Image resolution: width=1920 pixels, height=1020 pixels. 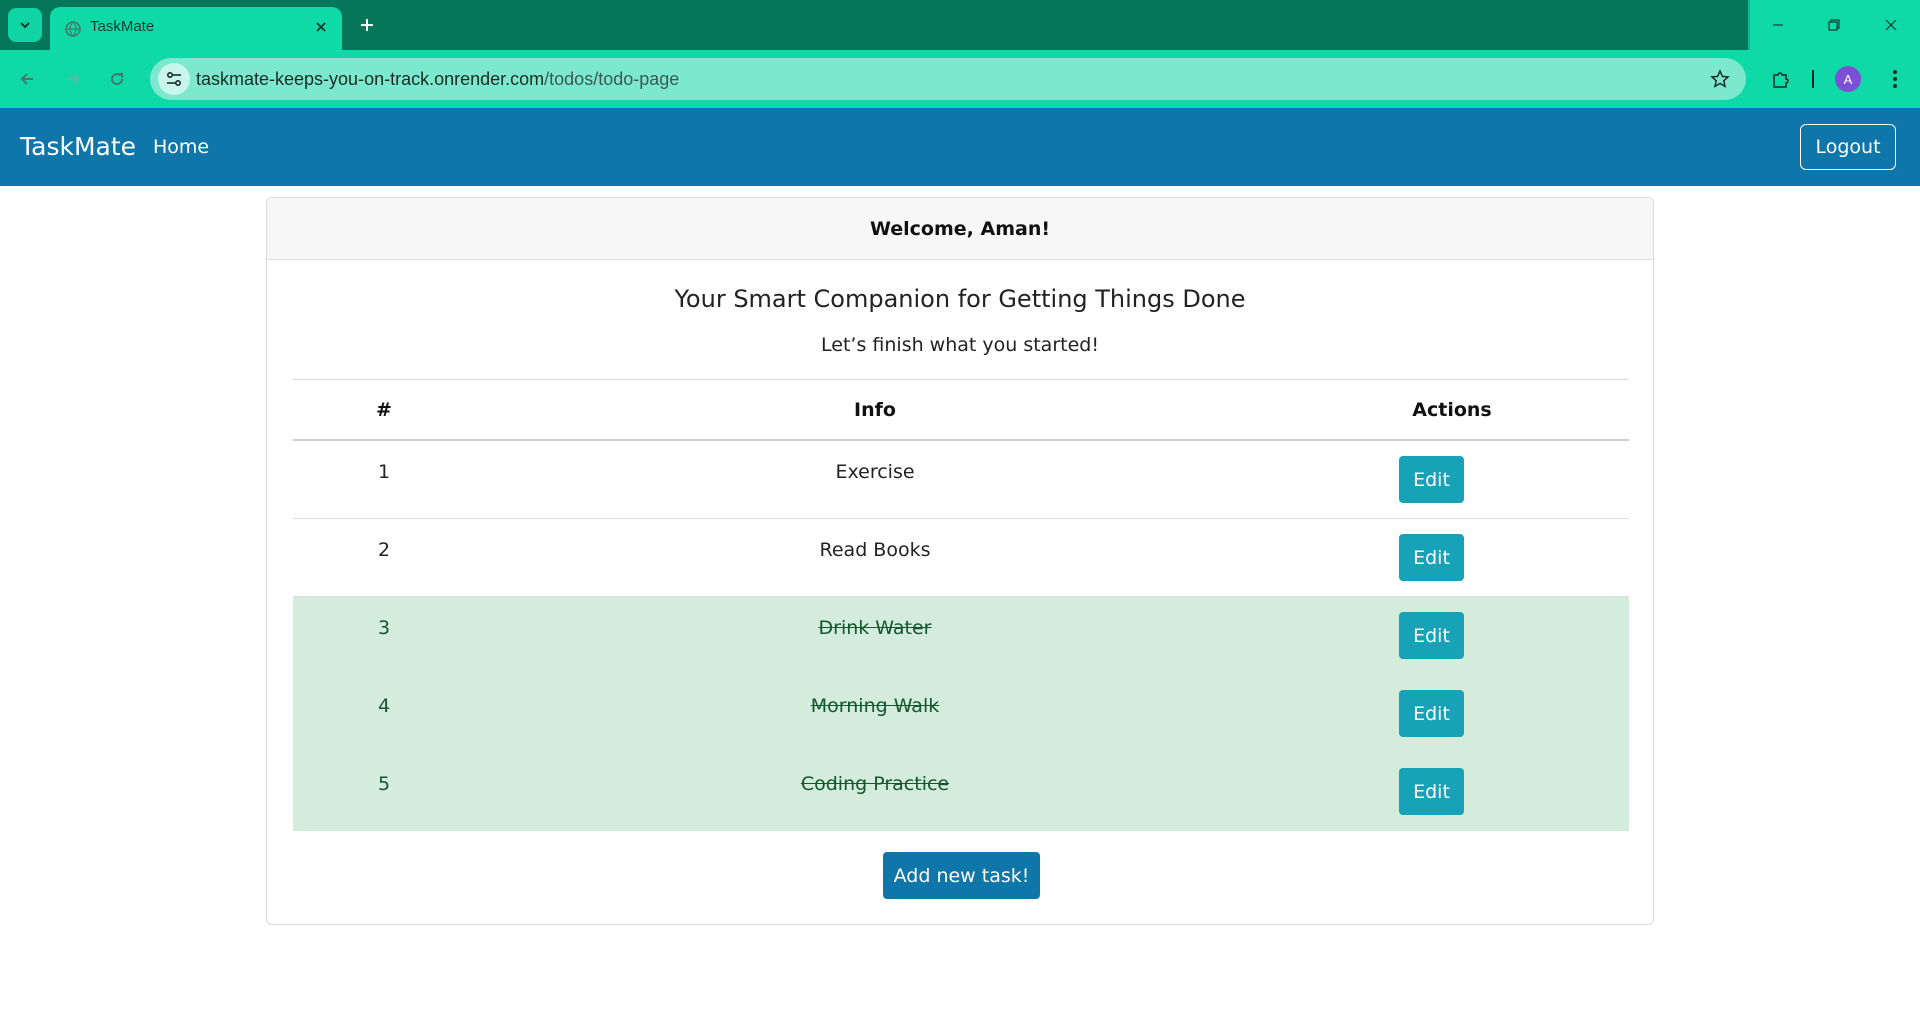 What do you see at coordinates (961, 410) in the screenshot?
I see `table-header-row: # Info Actions` at bounding box center [961, 410].